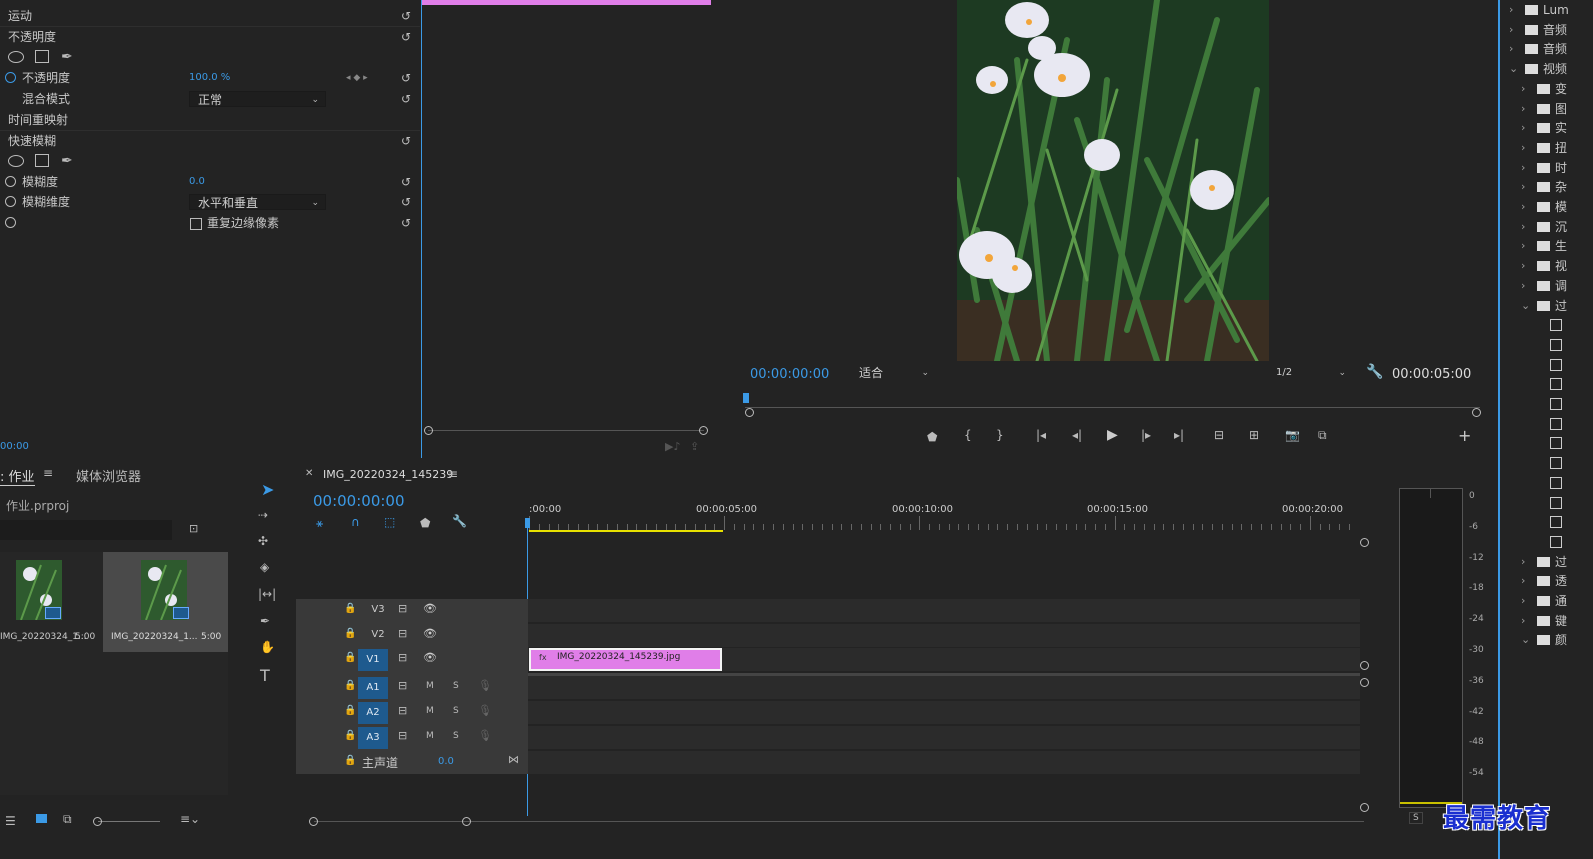 The width and height of the screenshot is (1593, 859). Describe the element at coordinates (446, 761) in the screenshot. I see `master-value: 0.0` at that location.